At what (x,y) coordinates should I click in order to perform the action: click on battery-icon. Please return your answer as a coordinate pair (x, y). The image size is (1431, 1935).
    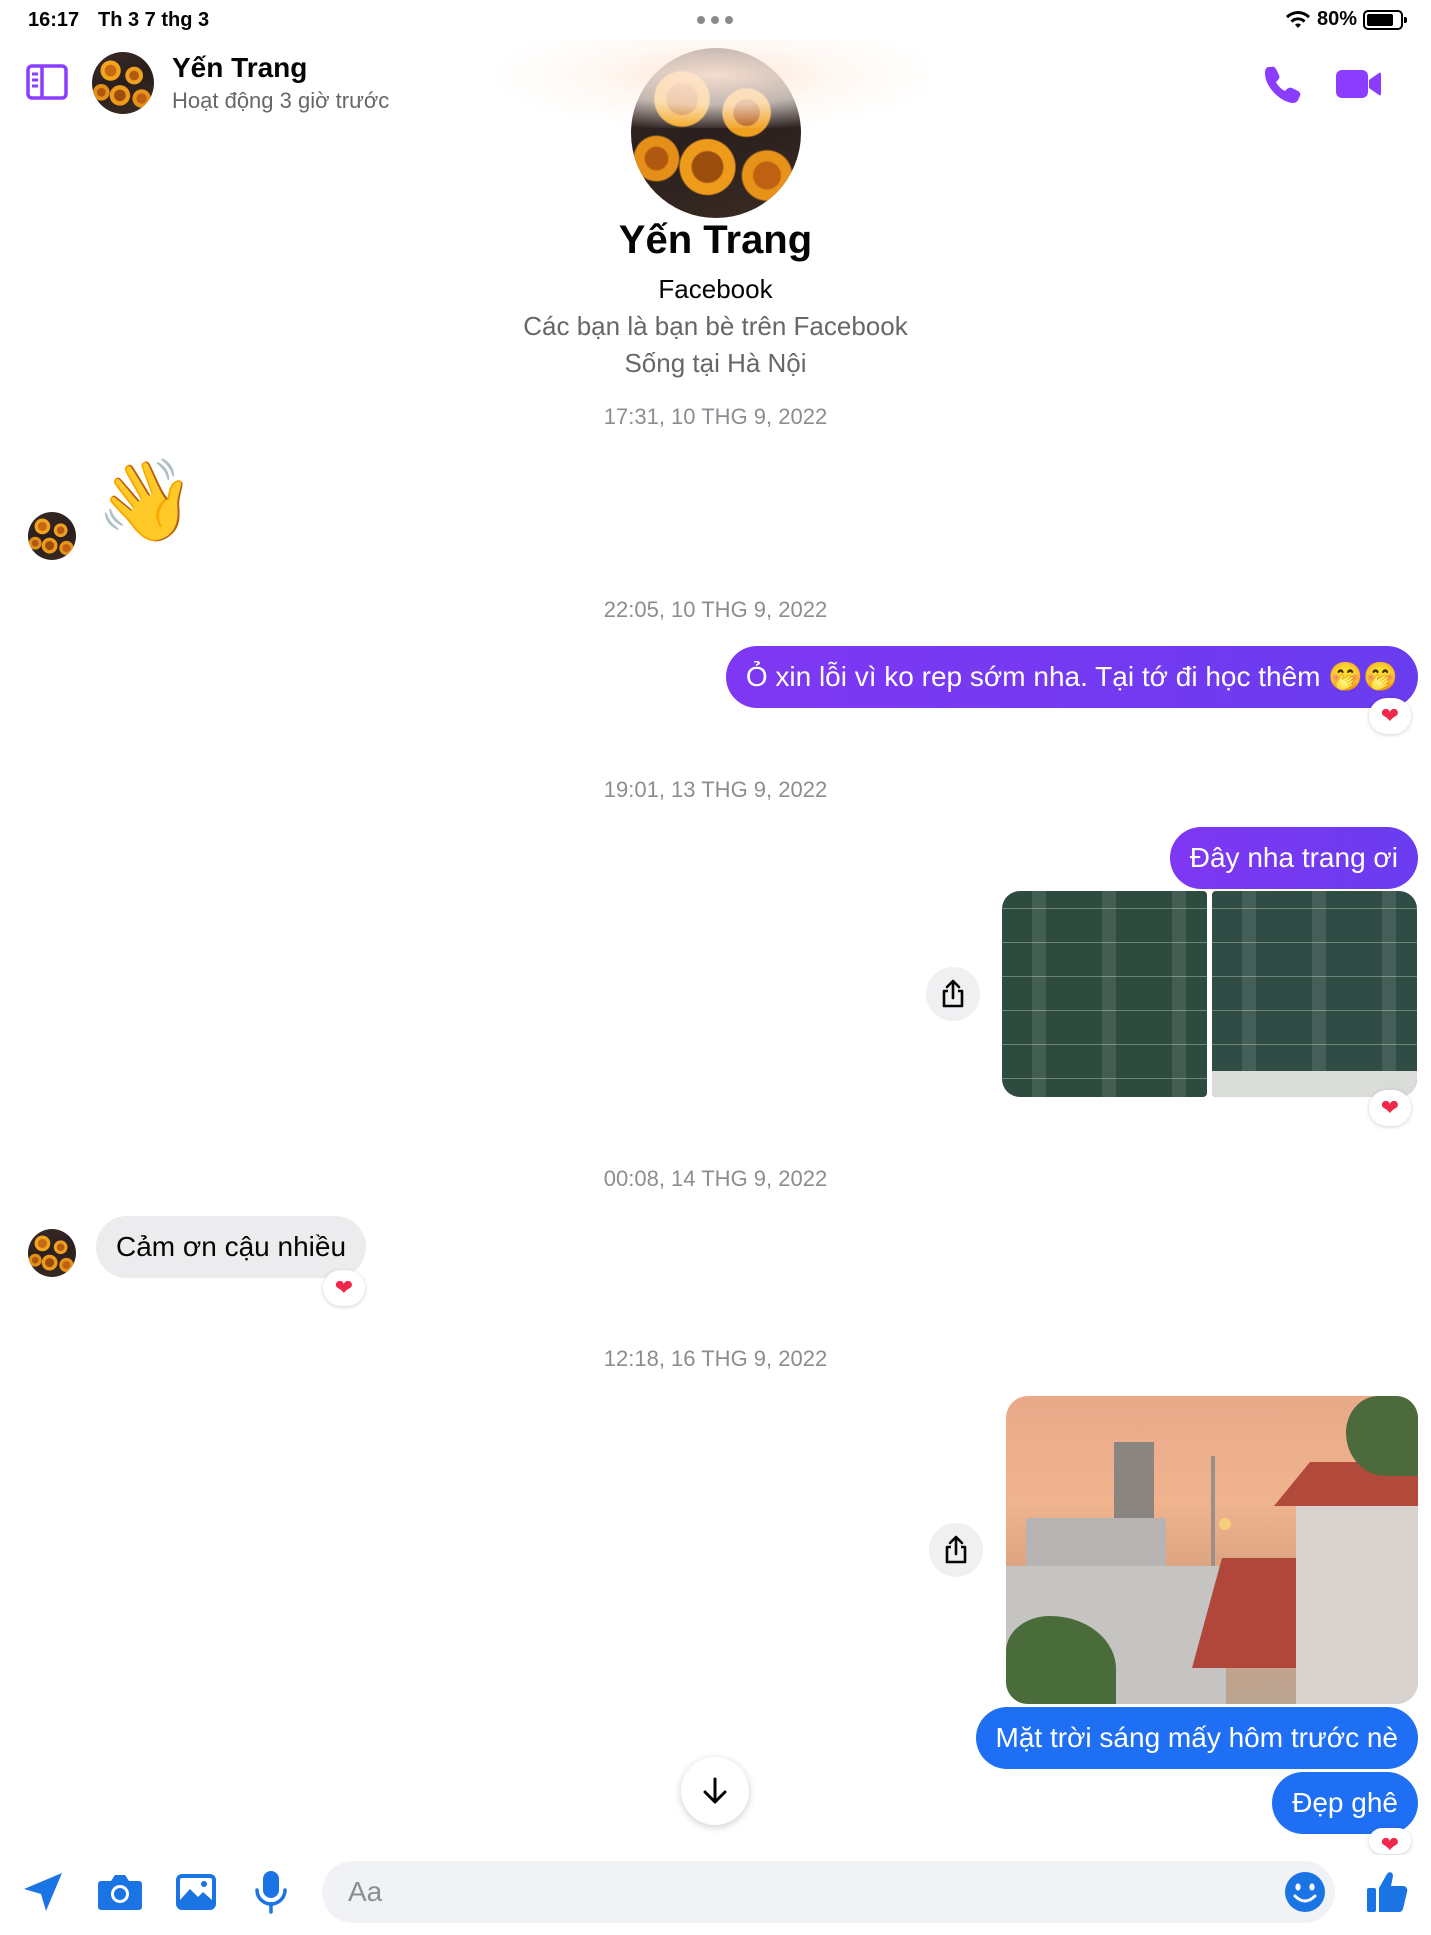
    Looking at the image, I should click on (1385, 19).